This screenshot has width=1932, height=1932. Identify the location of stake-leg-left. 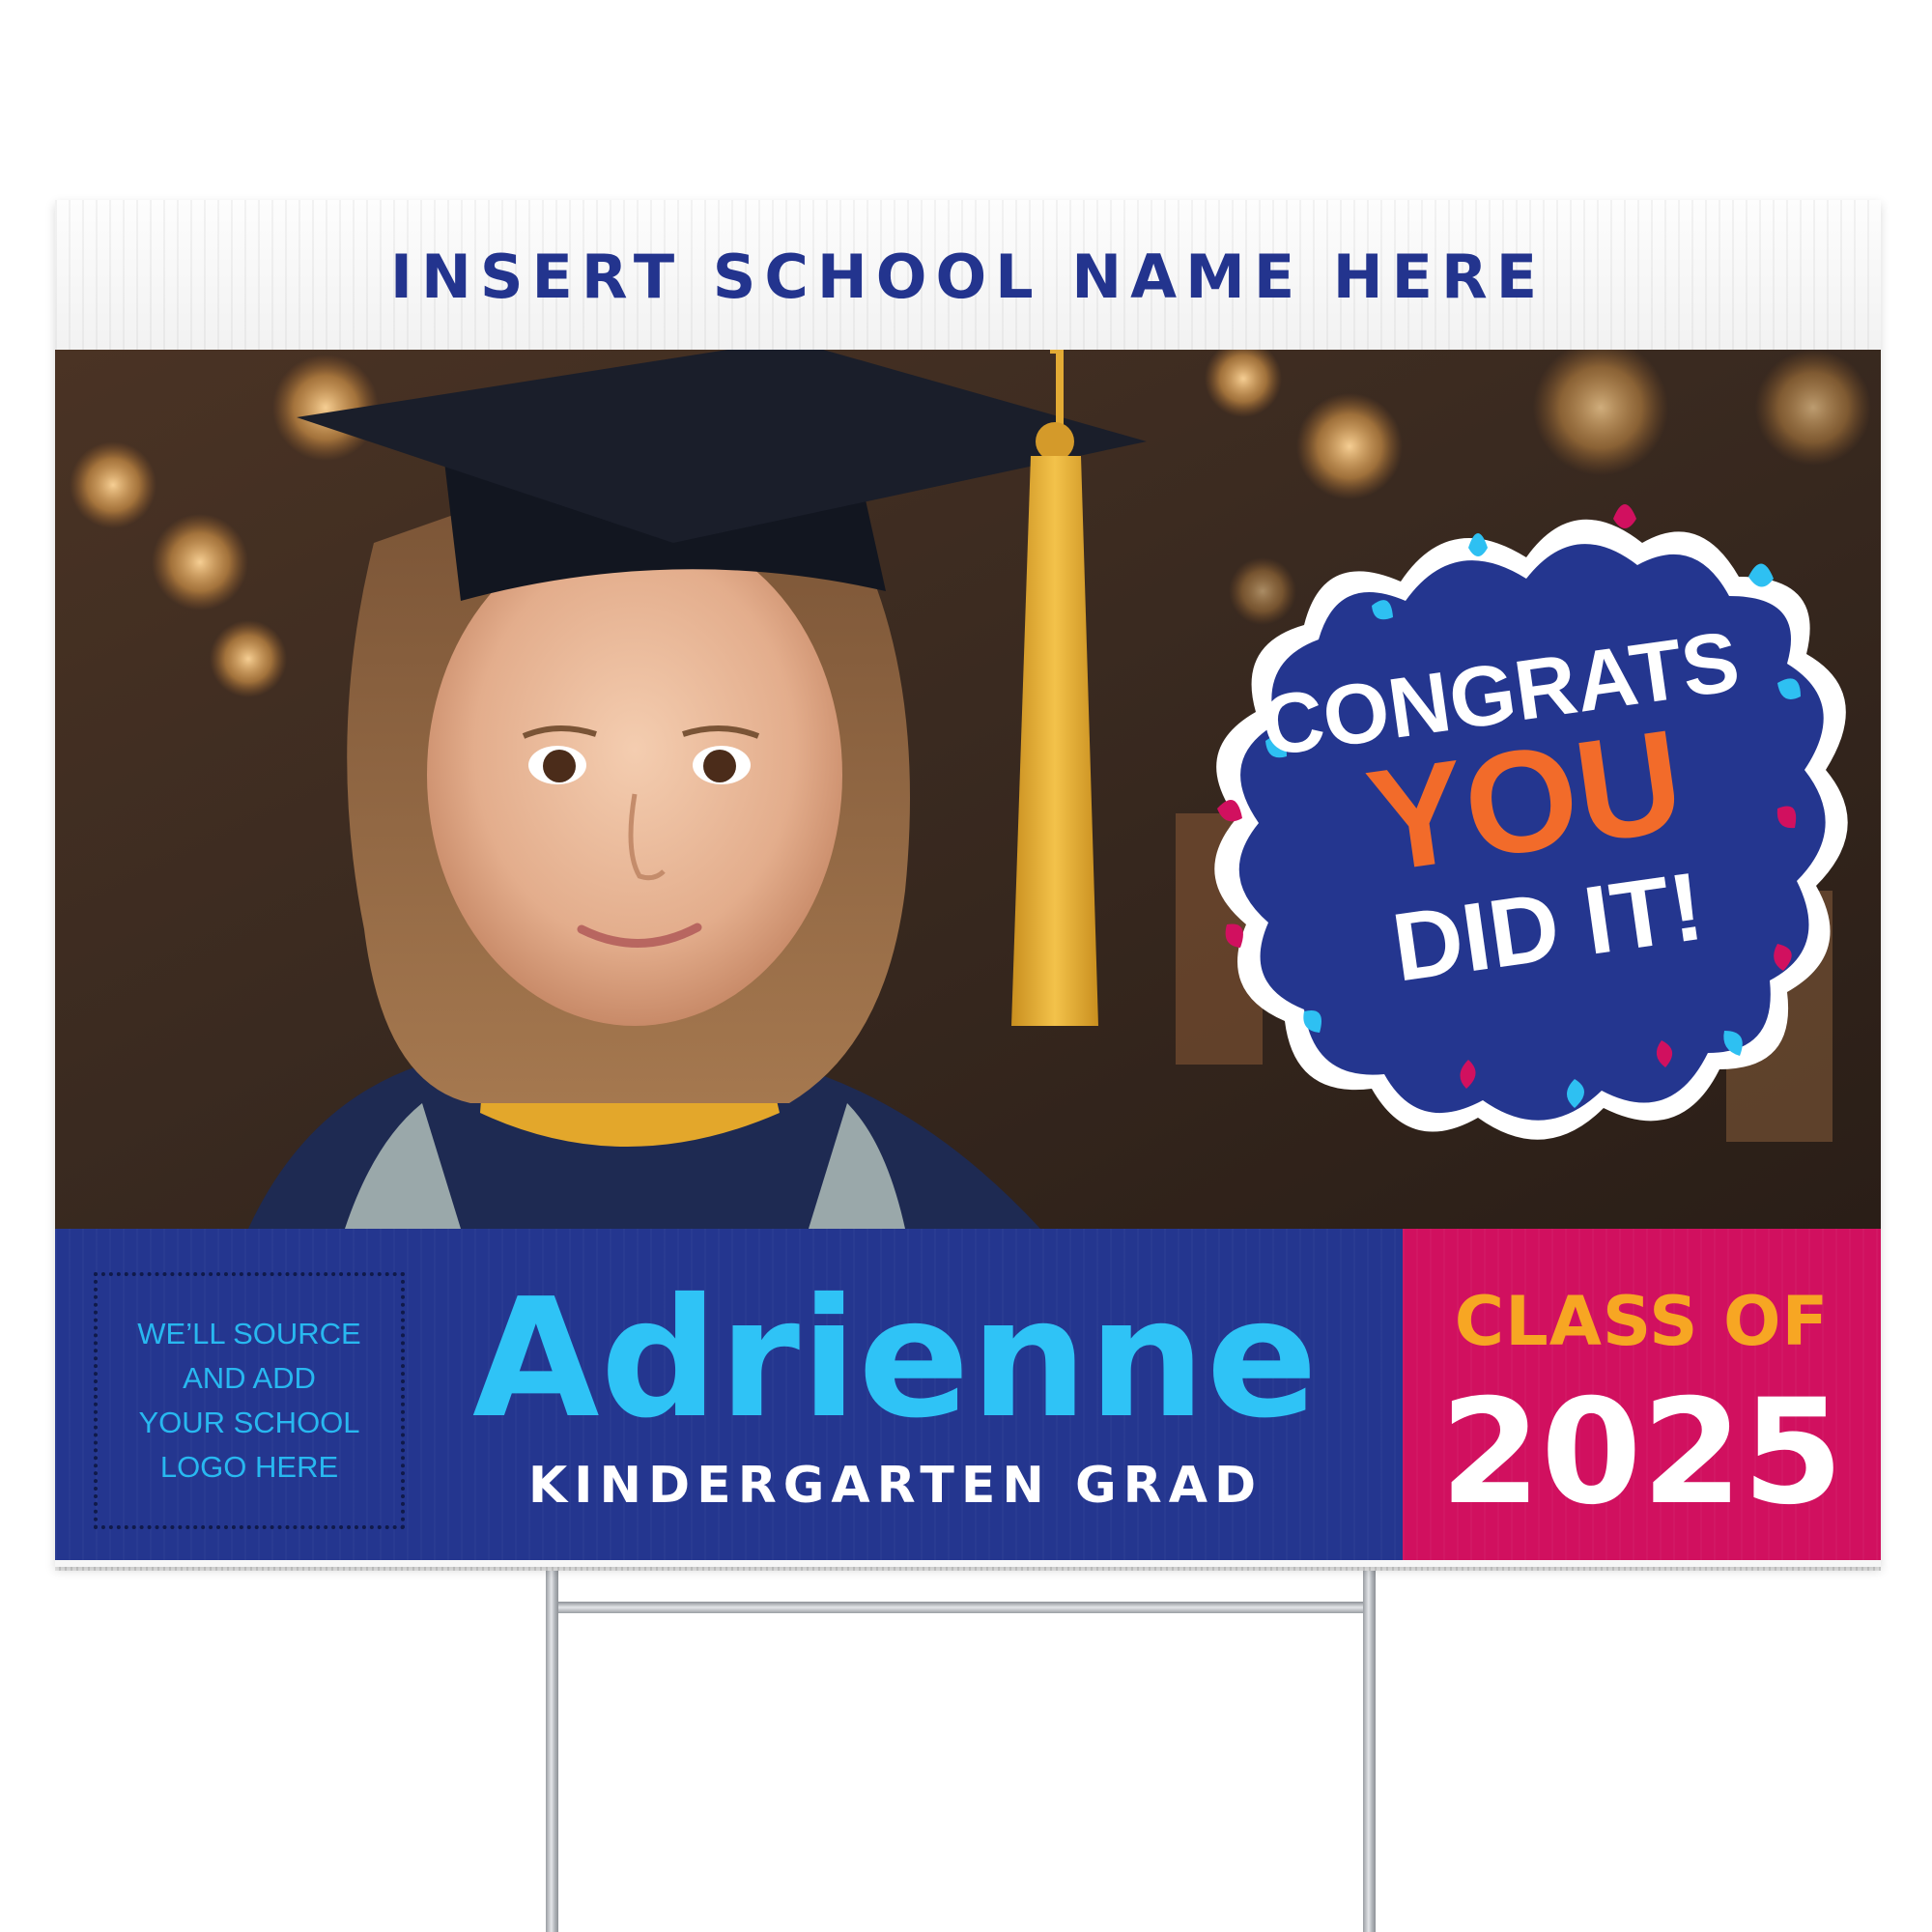
(552, 1739).